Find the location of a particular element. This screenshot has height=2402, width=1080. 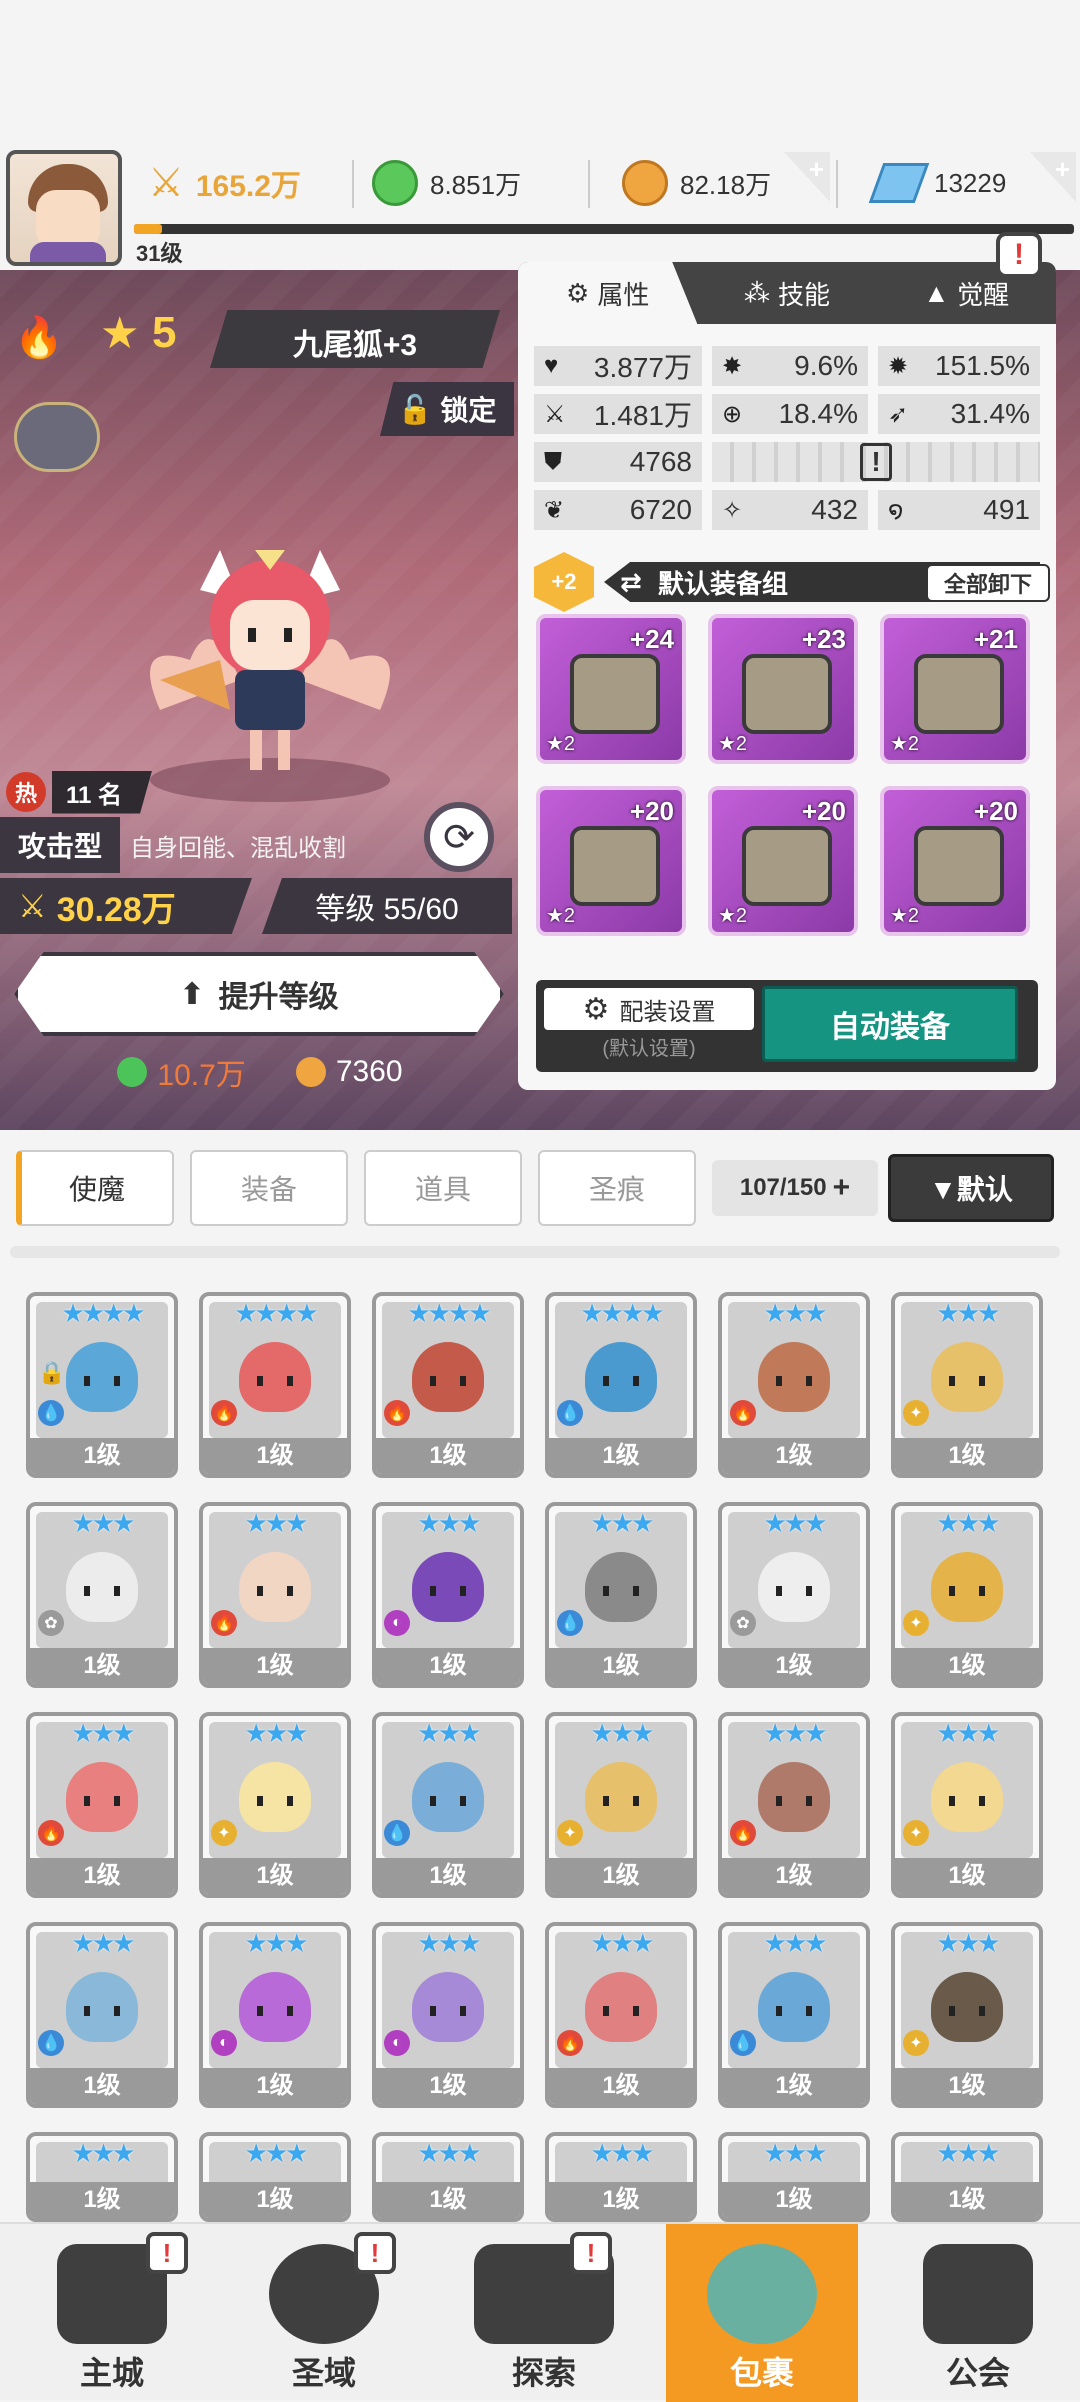

nav-bag: 包裹 is located at coordinates (762, 2313).